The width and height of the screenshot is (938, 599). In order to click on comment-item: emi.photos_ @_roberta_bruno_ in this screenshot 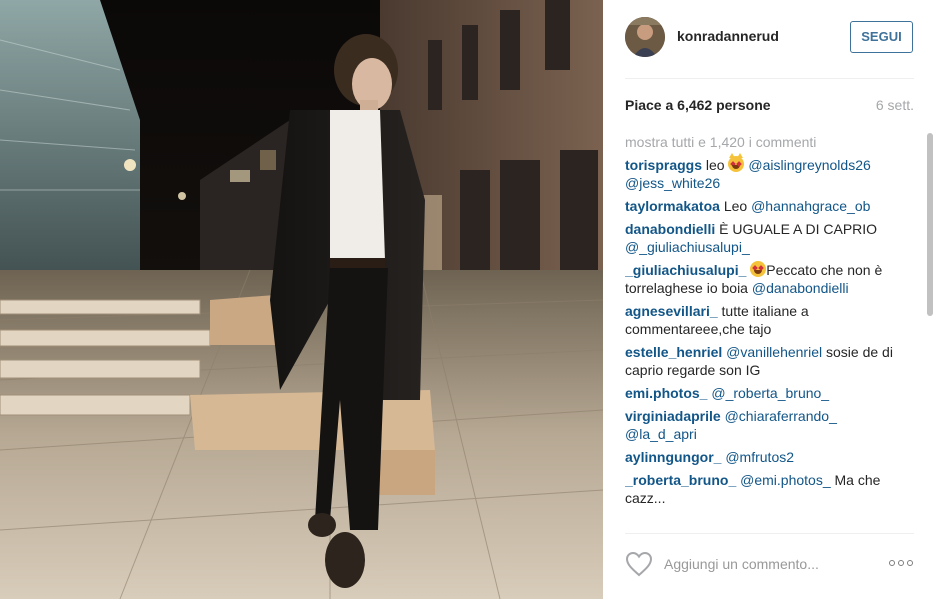, I will do `click(762, 393)`.